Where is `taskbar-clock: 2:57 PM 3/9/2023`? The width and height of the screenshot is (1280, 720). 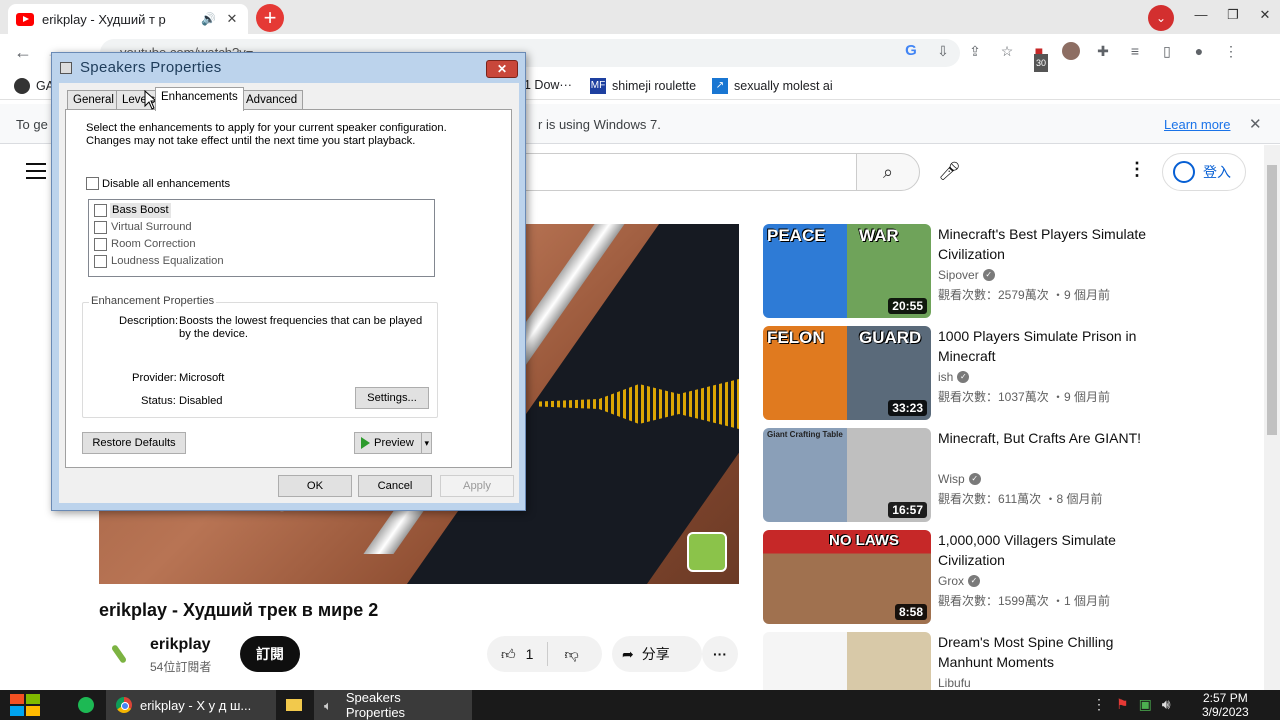
taskbar-clock: 2:57 PM 3/9/2023 is located at coordinates (1225, 705).